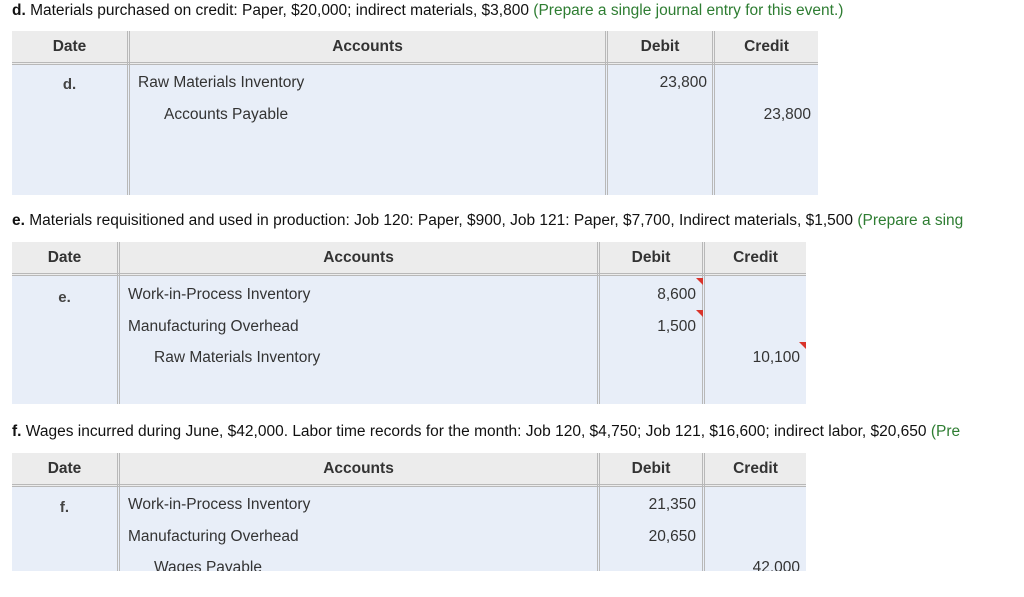 The height and width of the screenshot is (597, 1024). Describe the element at coordinates (752, 565) in the screenshot. I see `credit-cell: 42,000` at that location.